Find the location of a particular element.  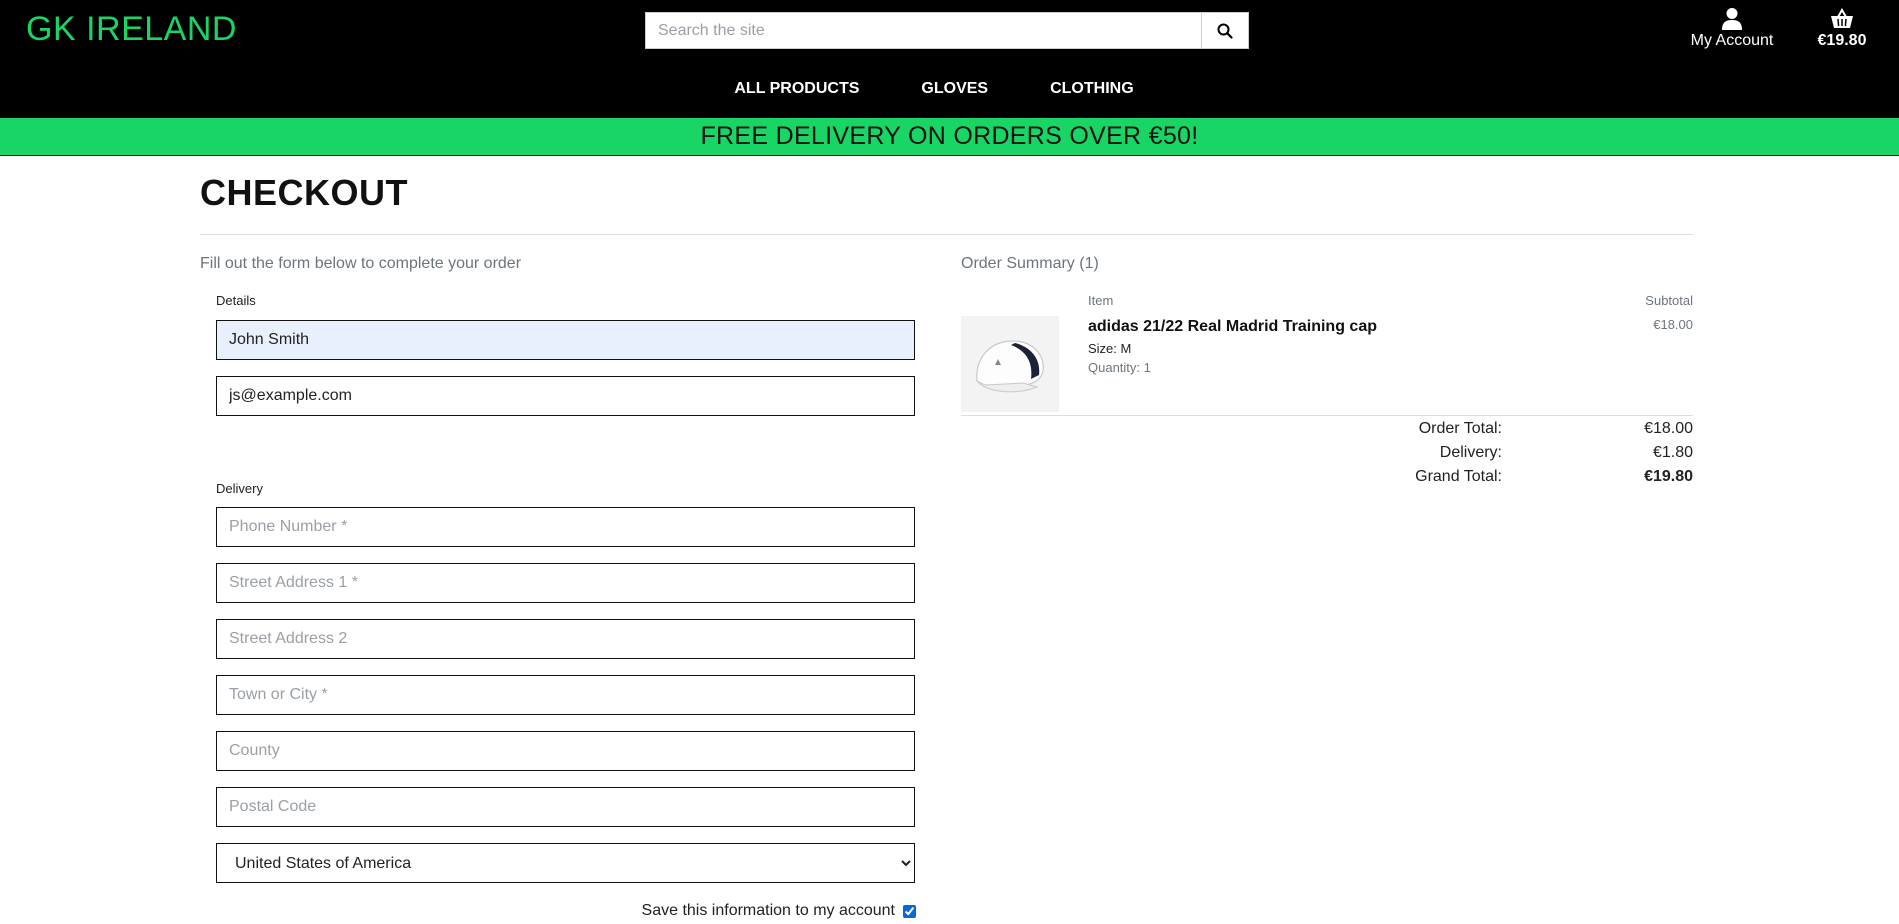

item-quantity: Quantity: 1 is located at coordinates (1119, 367).